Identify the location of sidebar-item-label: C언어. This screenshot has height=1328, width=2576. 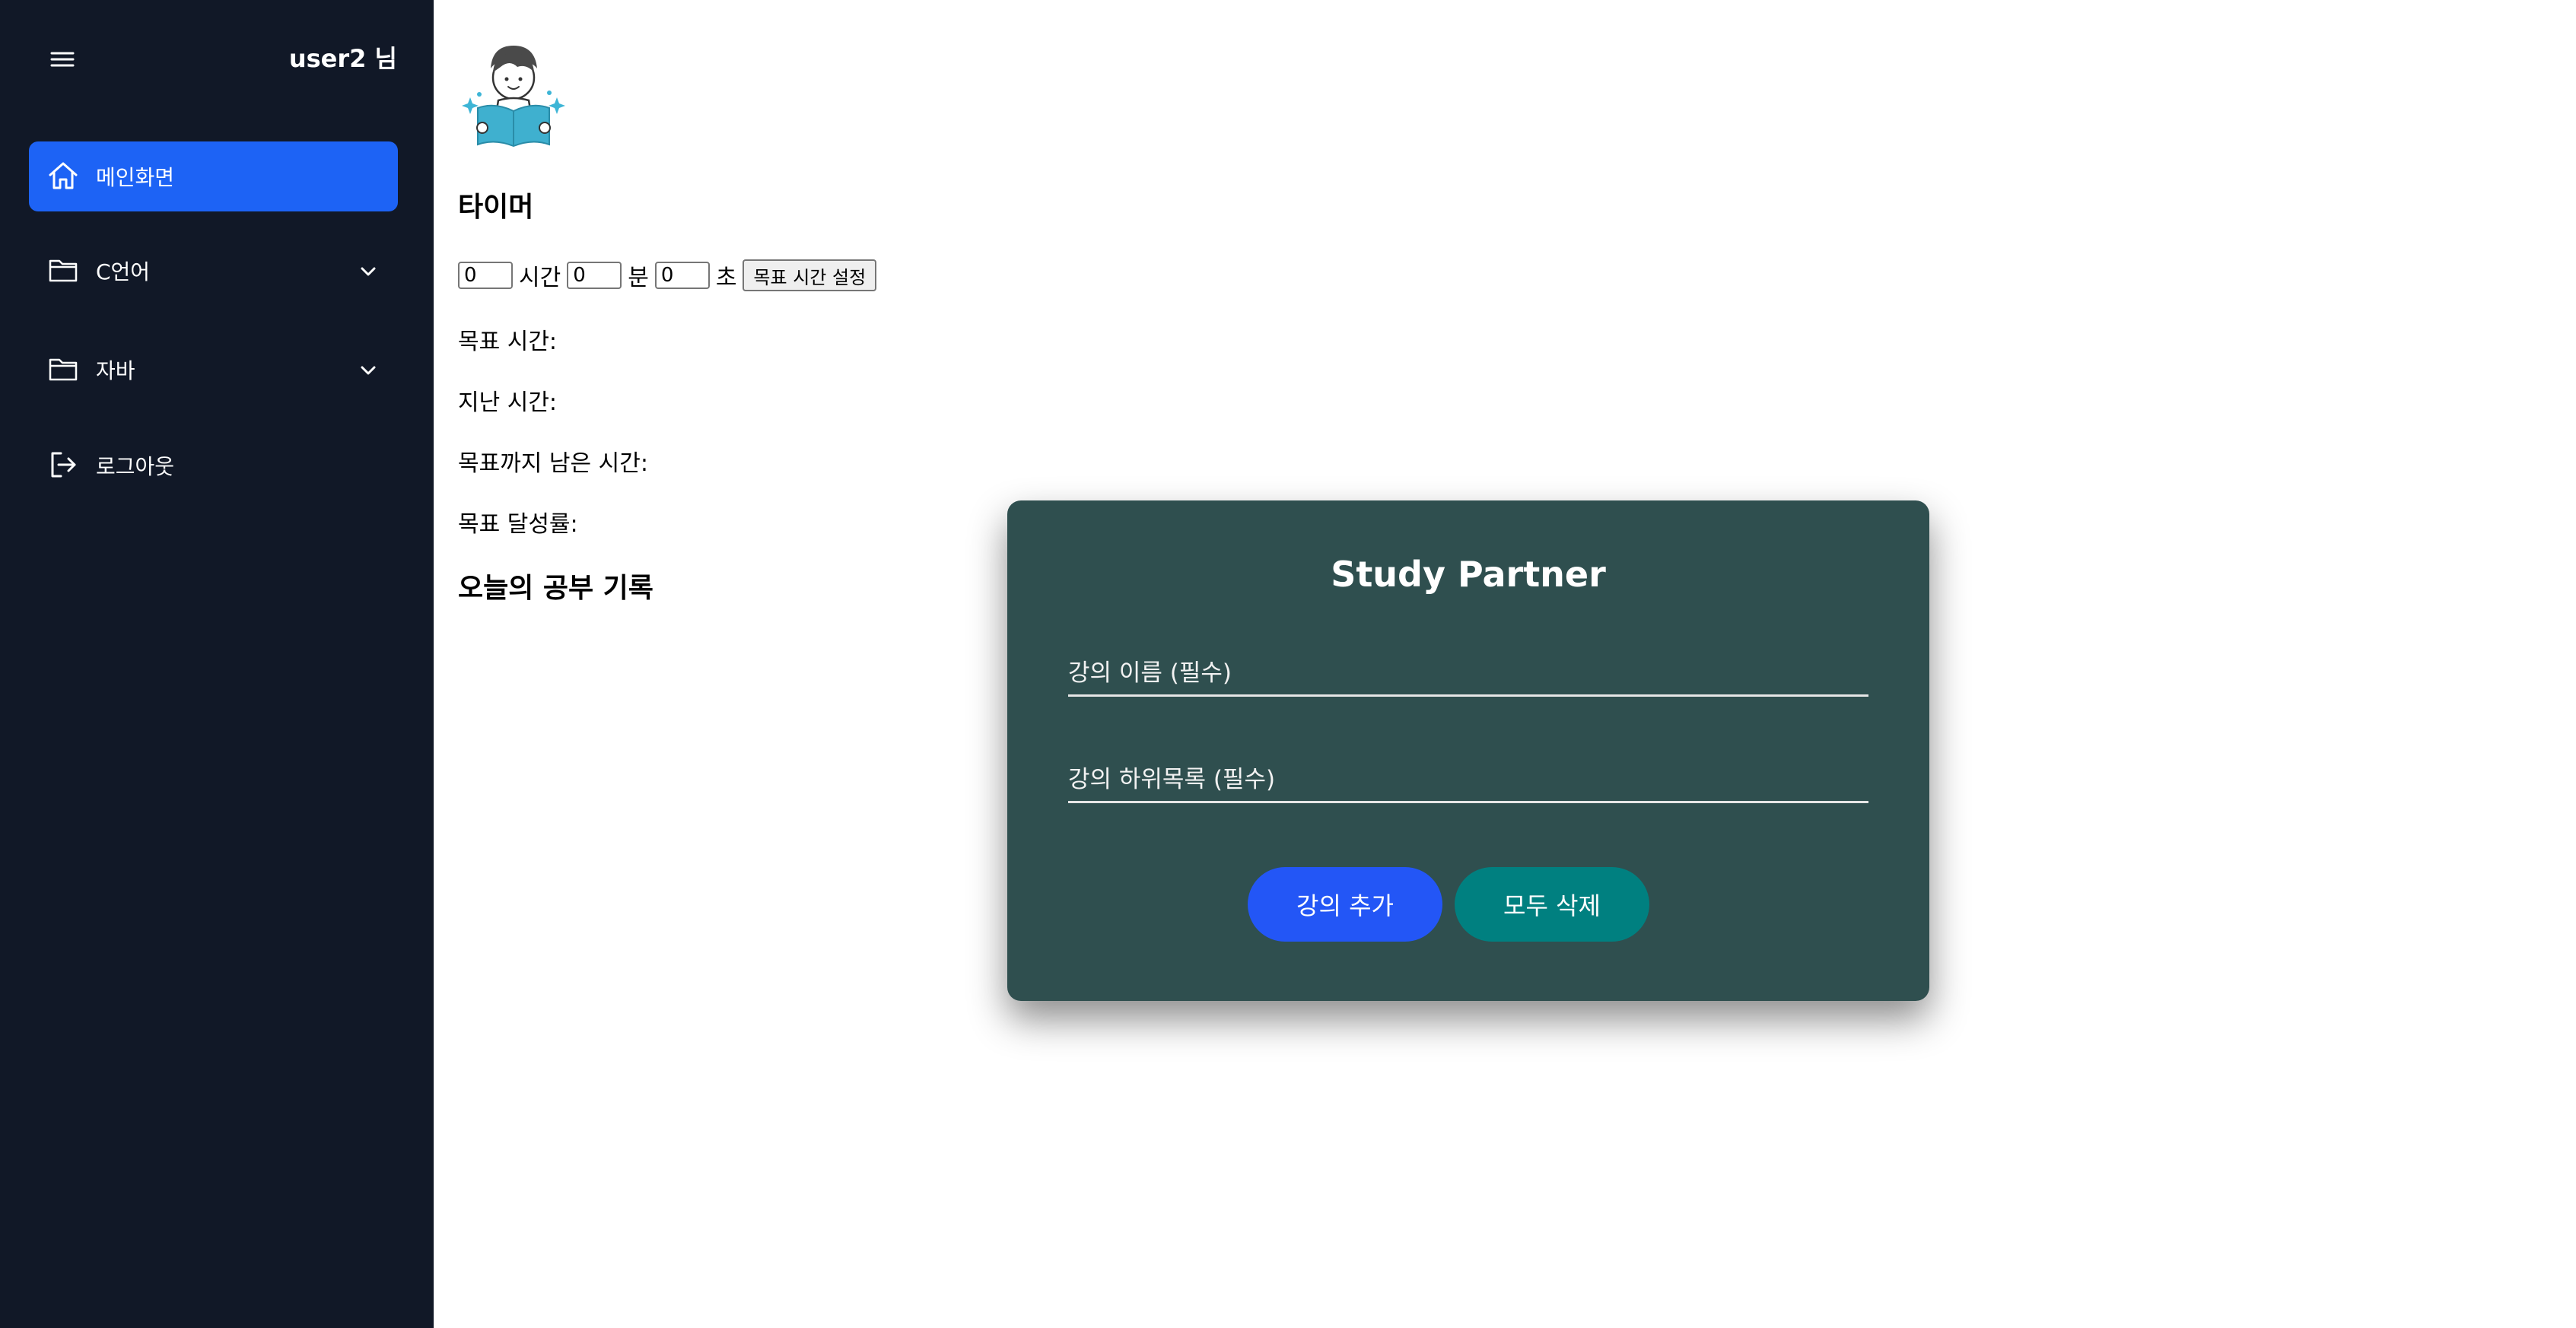
(123, 271).